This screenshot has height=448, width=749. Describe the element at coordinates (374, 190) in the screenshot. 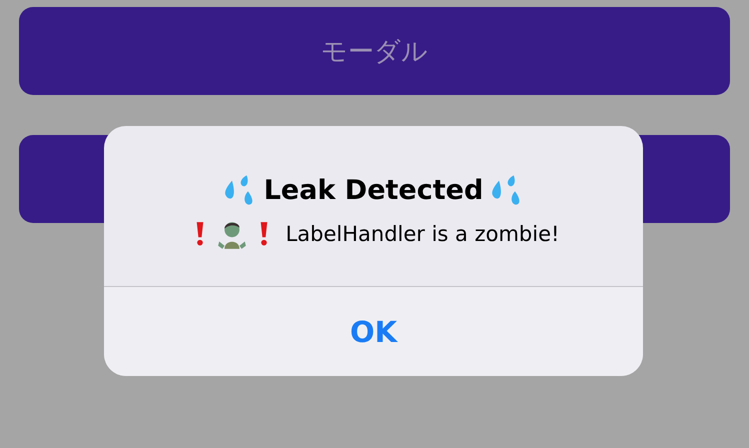

I see `alert-title: Leak Detected` at that location.